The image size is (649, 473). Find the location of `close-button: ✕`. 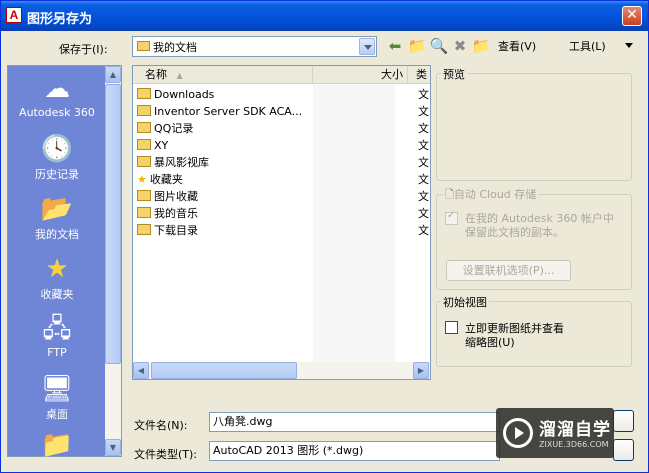

close-button: ✕ is located at coordinates (632, 16).